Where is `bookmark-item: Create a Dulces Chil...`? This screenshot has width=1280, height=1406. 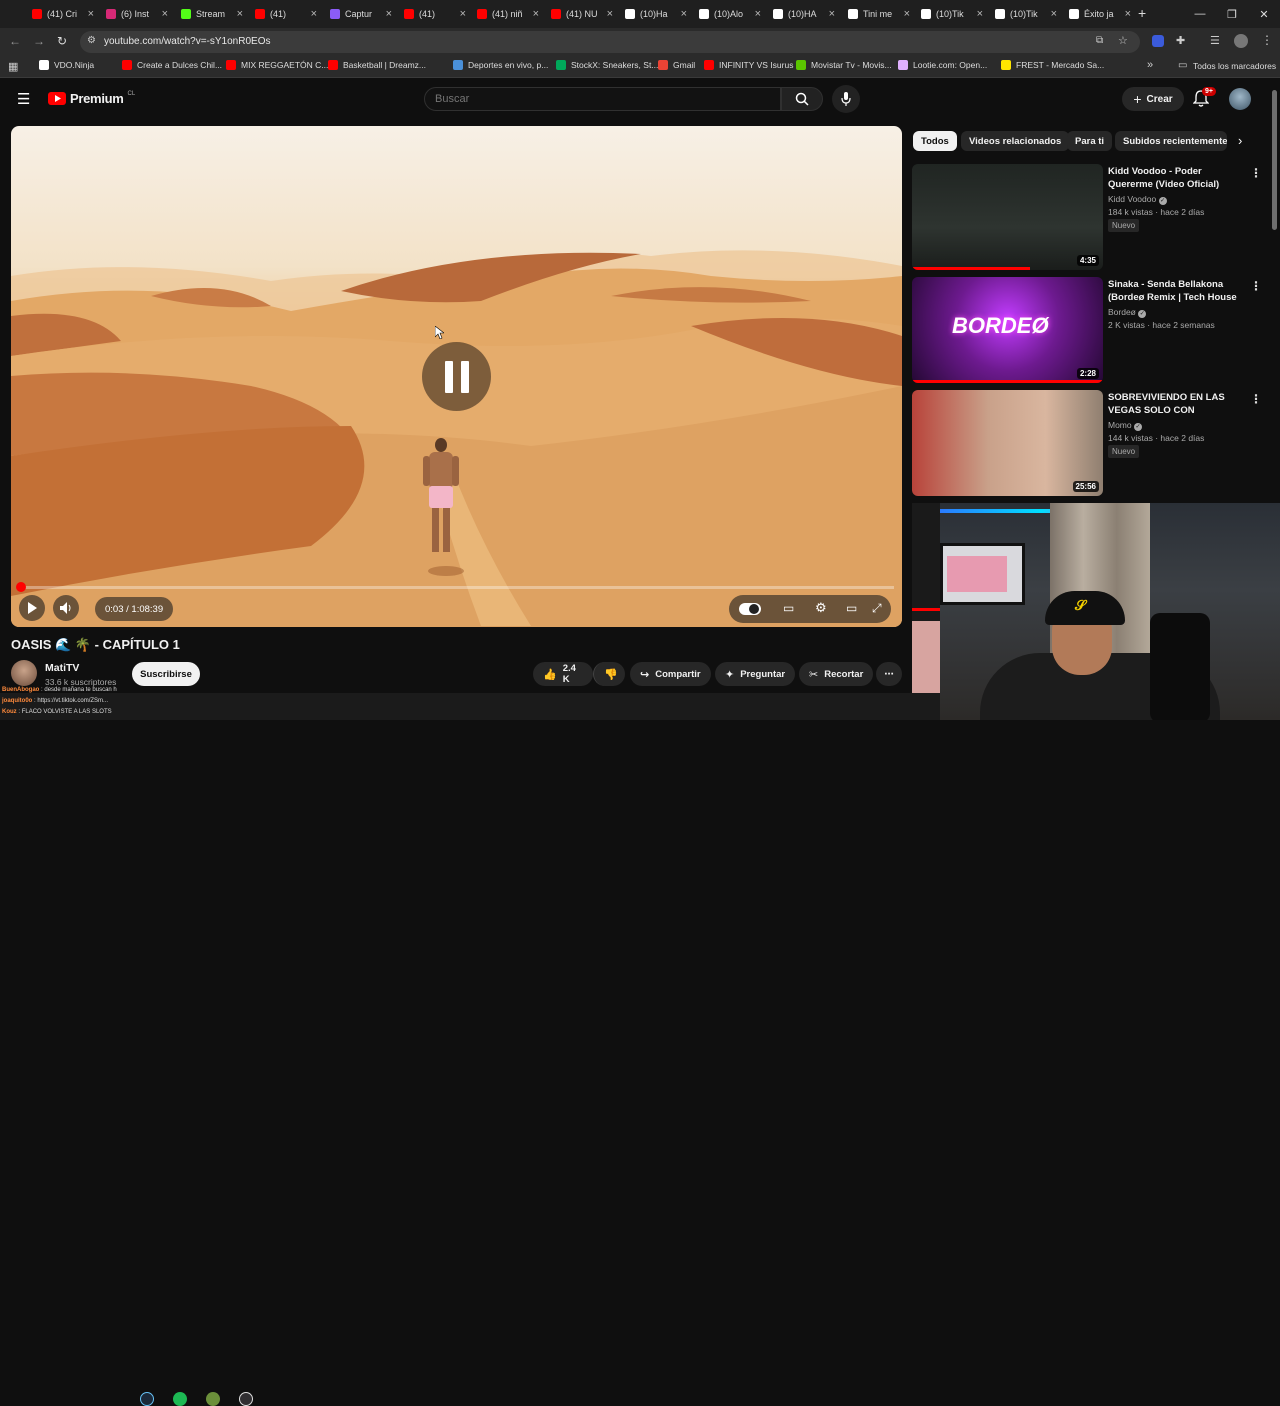 bookmark-item: Create a Dulces Chil... is located at coordinates (172, 65).